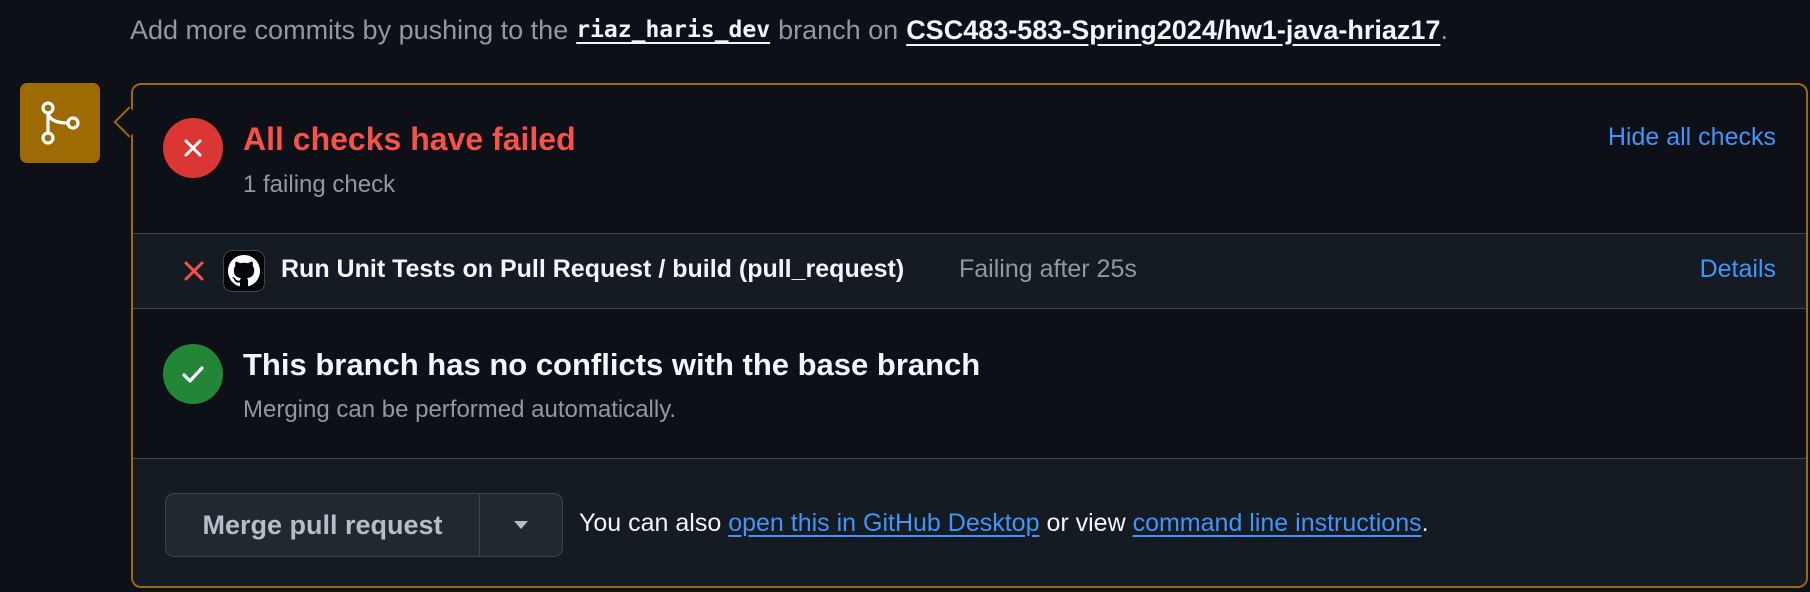  I want to click on triangle-down-icon, so click(521, 525).